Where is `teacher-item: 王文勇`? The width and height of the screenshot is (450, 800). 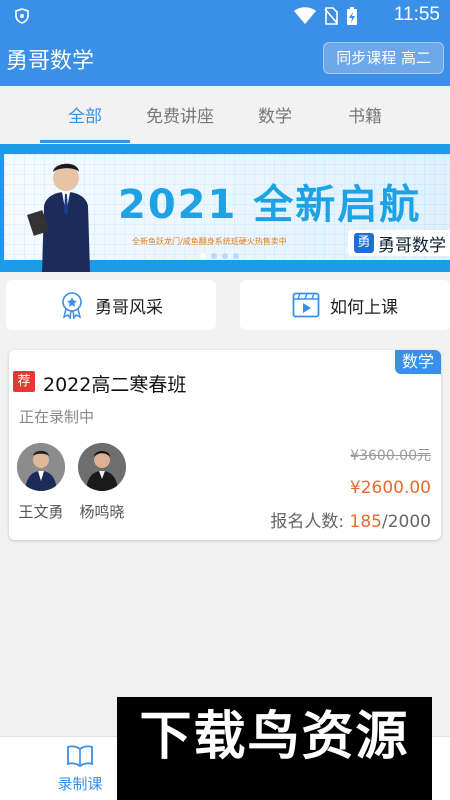 teacher-item: 王文勇 is located at coordinates (41, 482).